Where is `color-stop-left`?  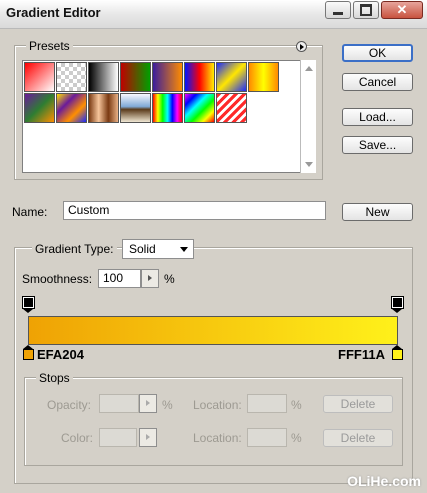
color-stop-left is located at coordinates (28, 353).